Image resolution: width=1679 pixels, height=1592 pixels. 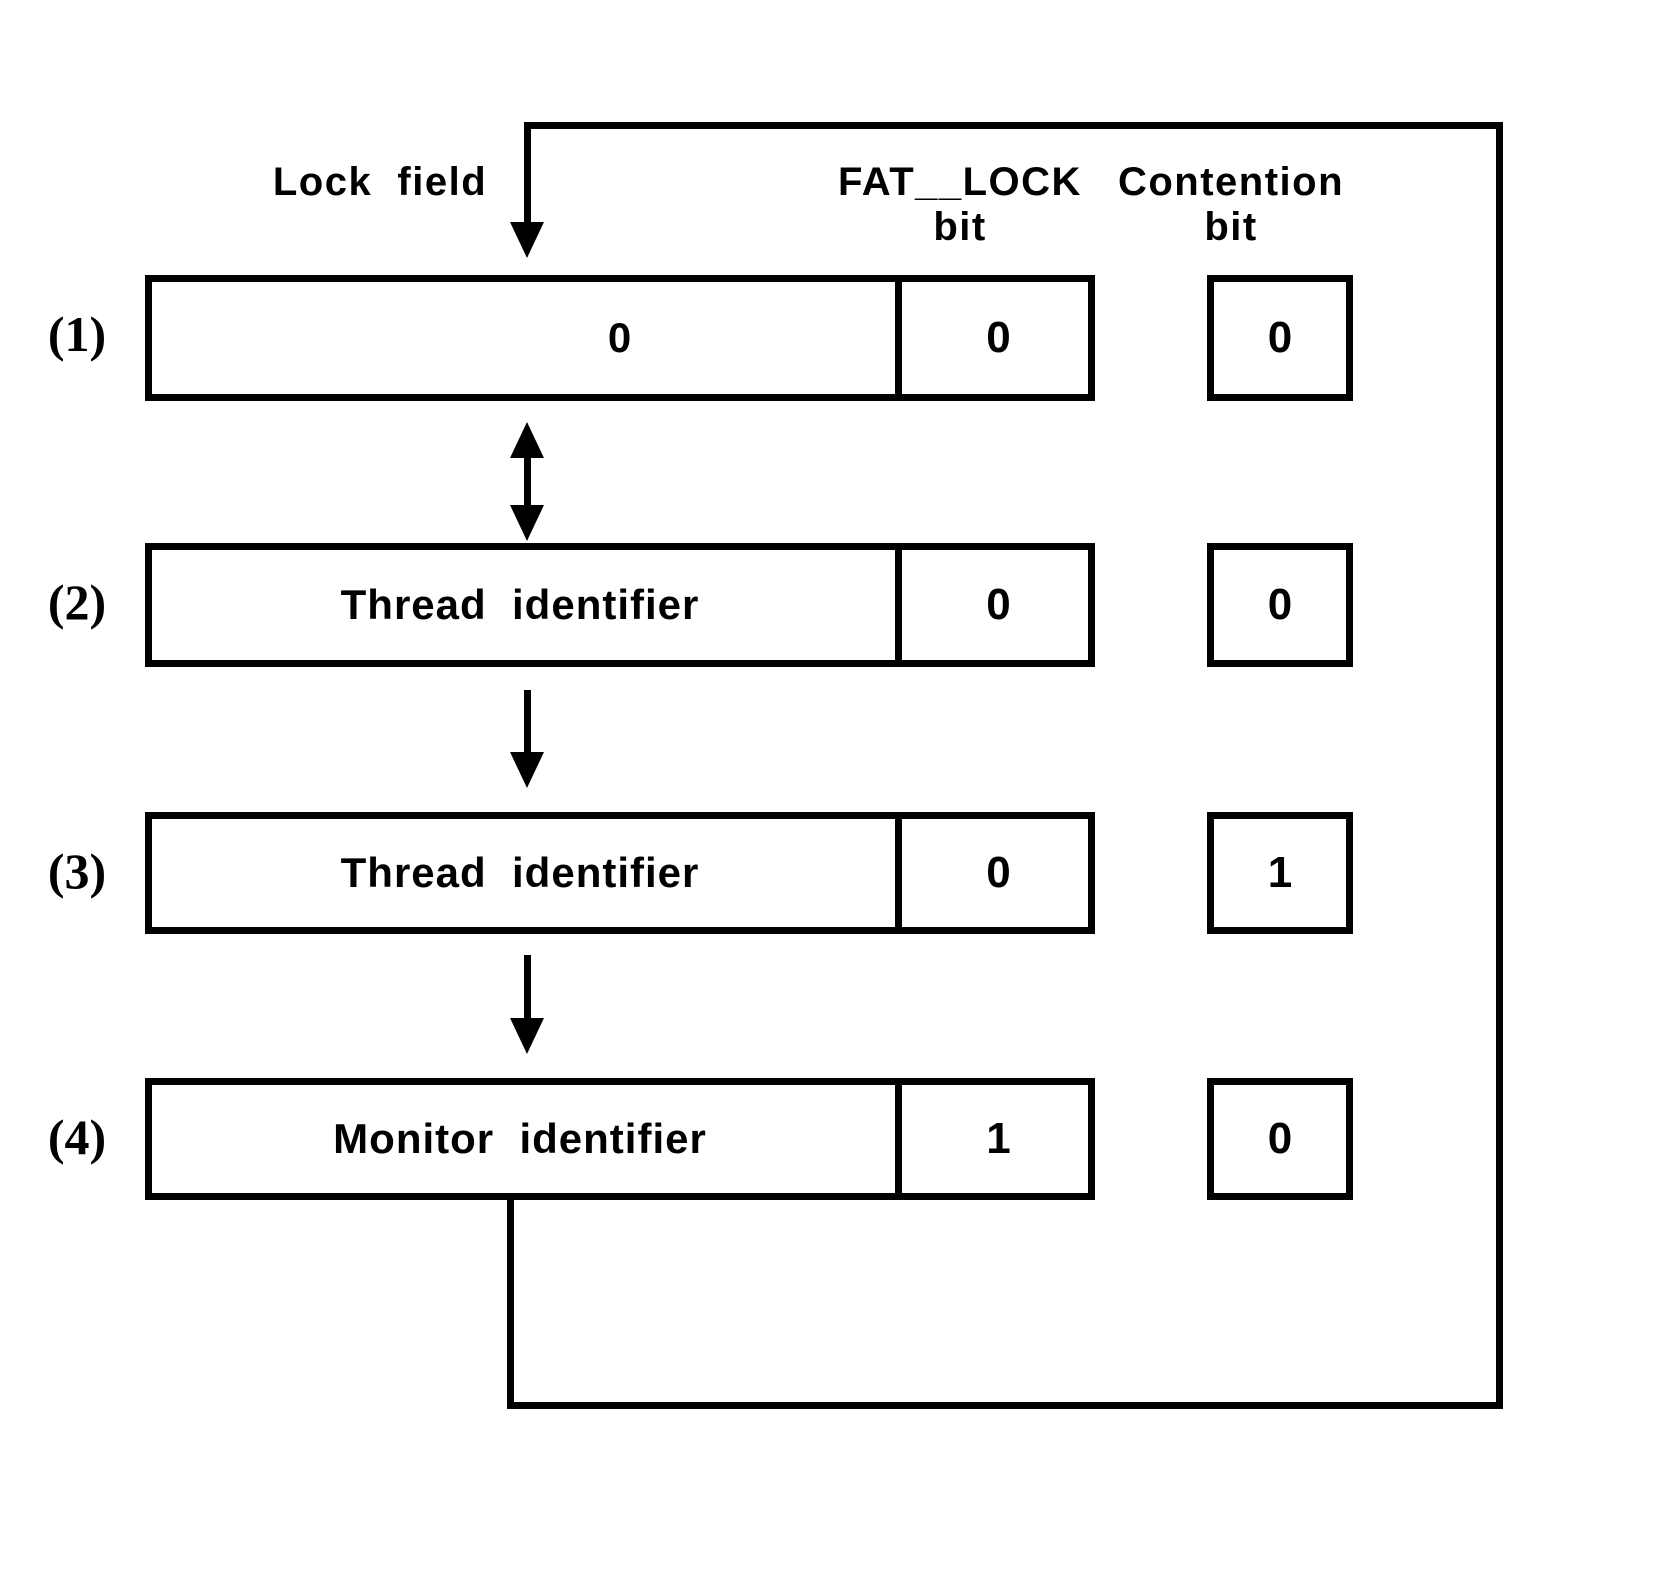 What do you see at coordinates (77, 334) in the screenshot?
I see `row-marker-1: (1)` at bounding box center [77, 334].